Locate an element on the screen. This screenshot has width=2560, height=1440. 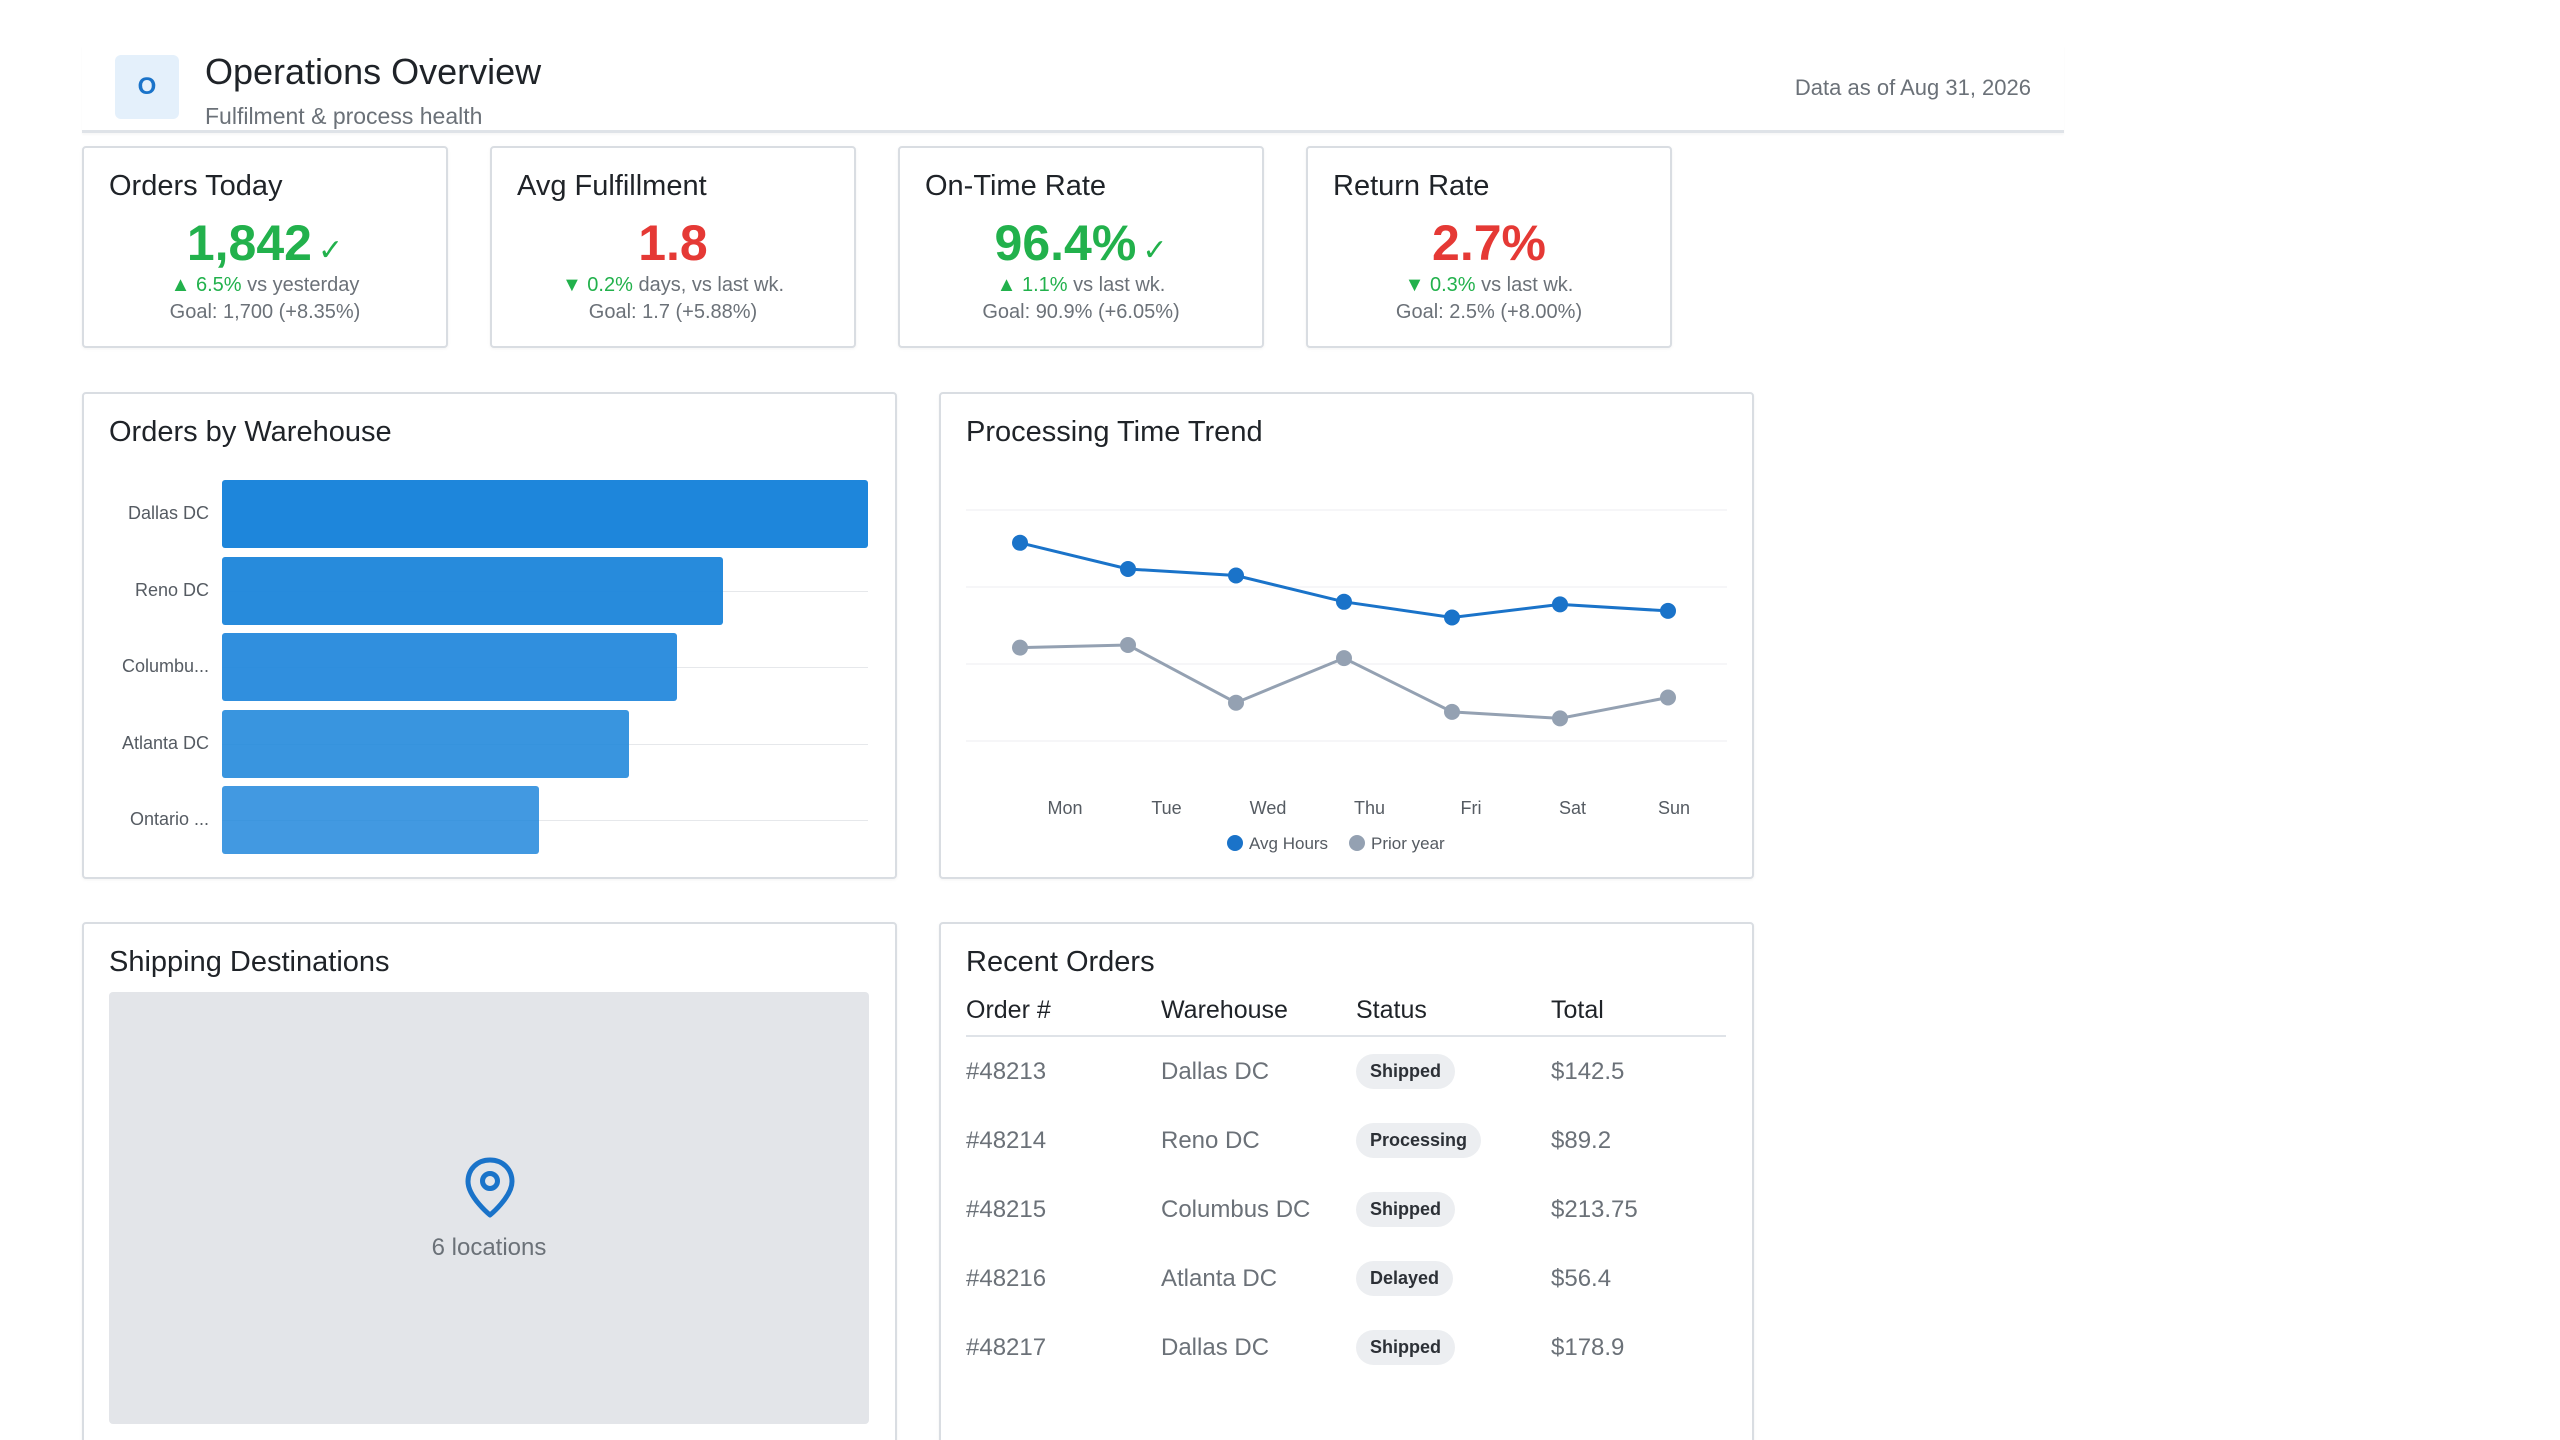
kpi-value: 2.7% is located at coordinates (1489, 243).